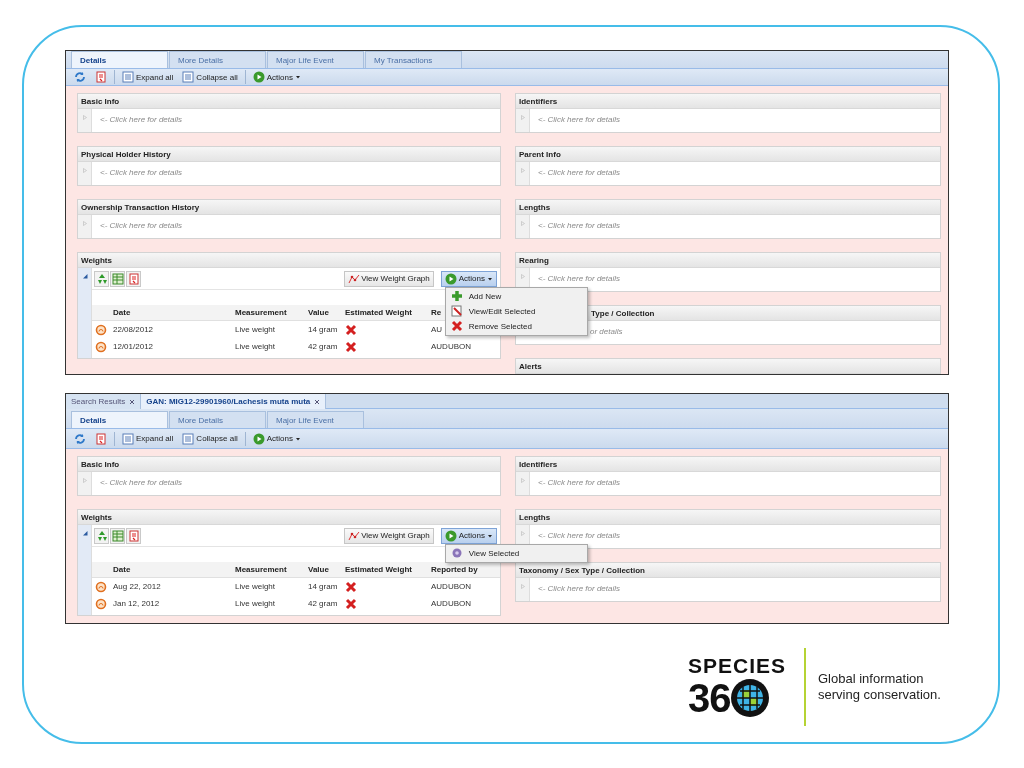 The image size is (1024, 768). Describe the element at coordinates (234, 401) in the screenshot. I see `document-tab: GAN: MIG12-29901960/Lachesis muta muta` at that location.